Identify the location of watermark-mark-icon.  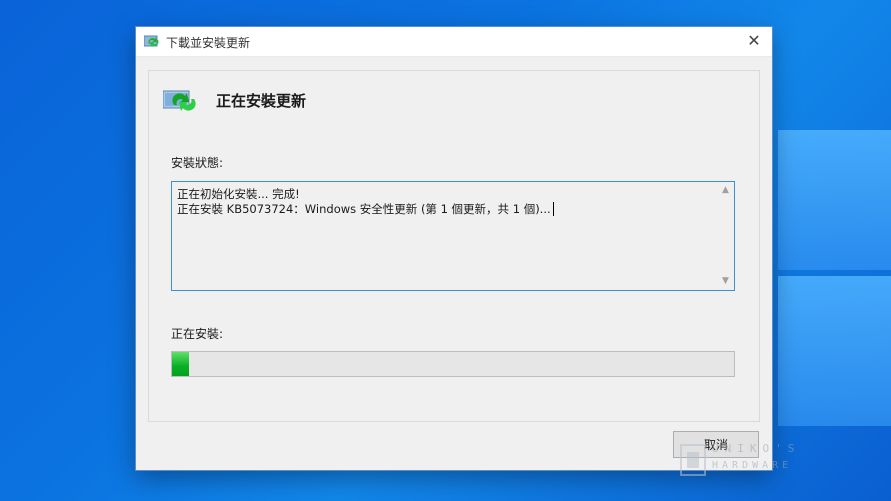
(693, 460).